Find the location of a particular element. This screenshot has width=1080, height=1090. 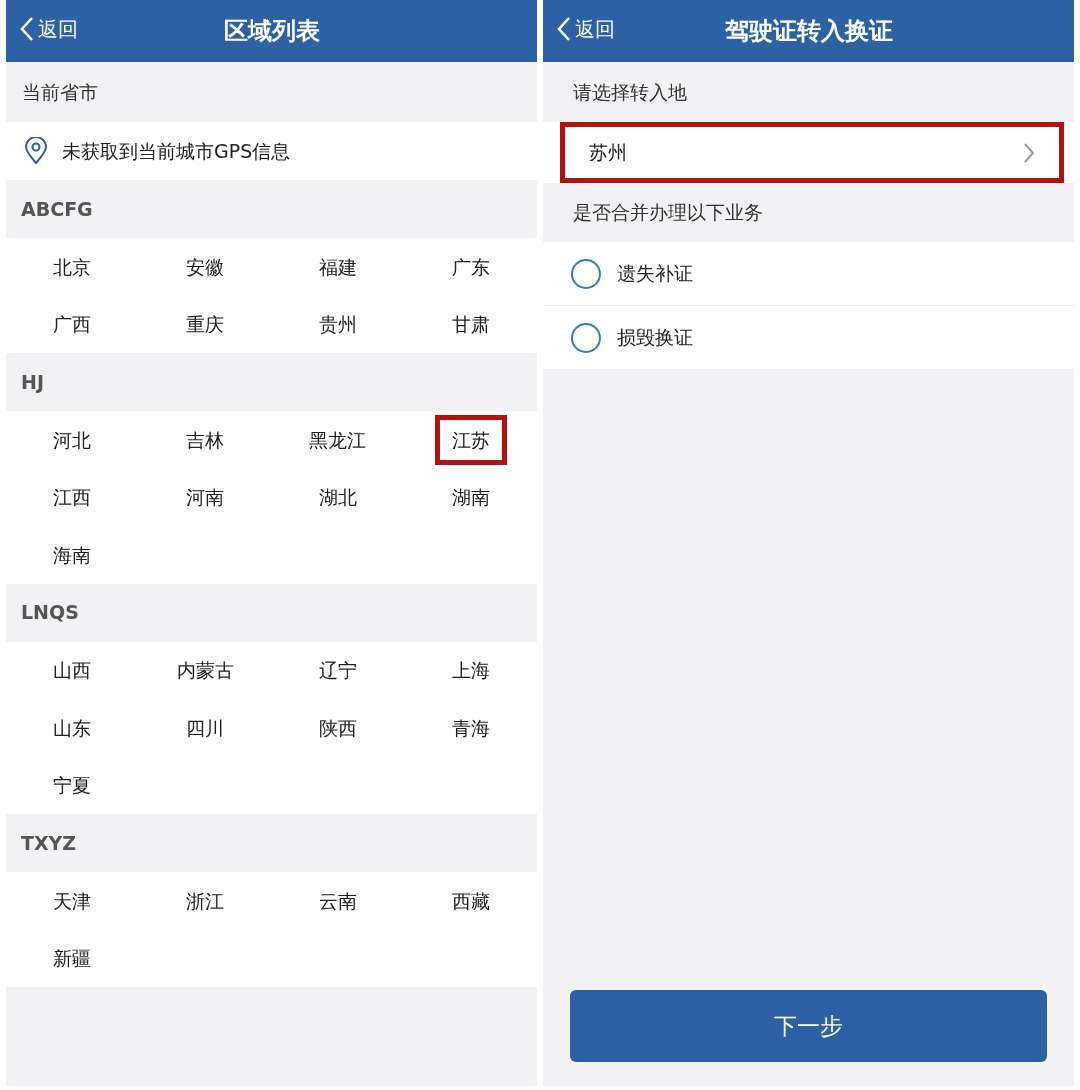

province-item: 重庆 is located at coordinates (205, 324).